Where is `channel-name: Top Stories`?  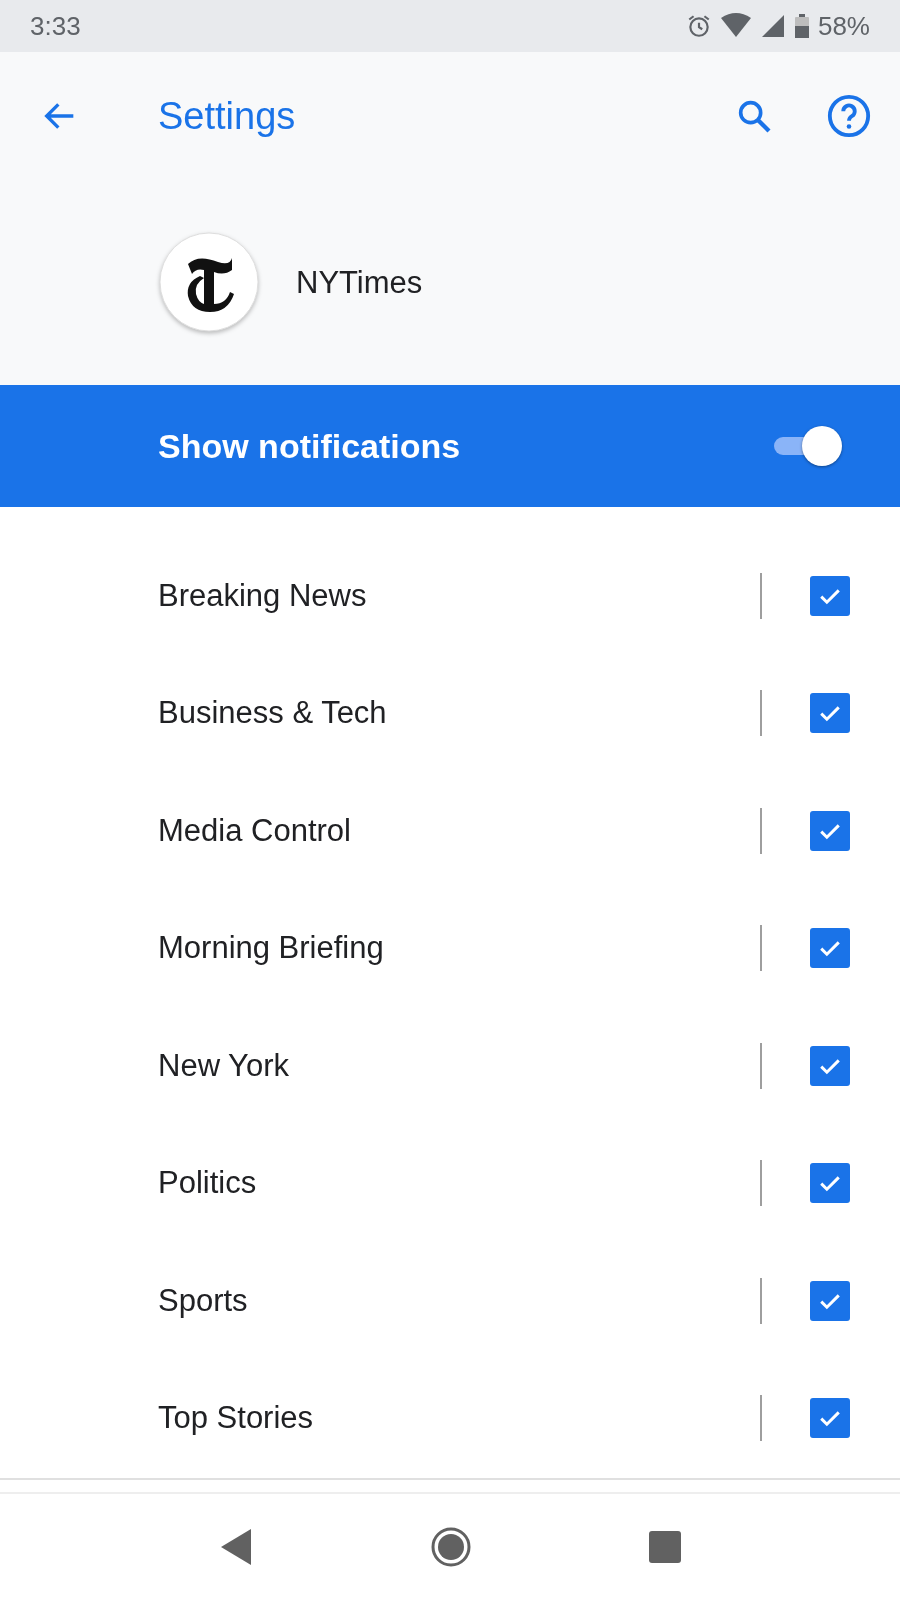
channel-name: Top Stories is located at coordinates (236, 1418).